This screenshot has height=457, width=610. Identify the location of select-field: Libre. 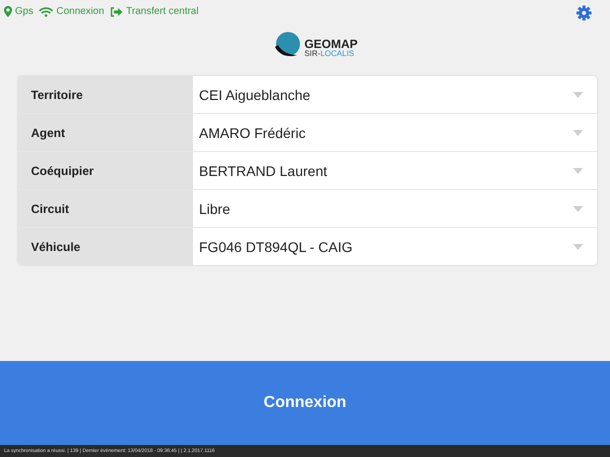
(395, 208).